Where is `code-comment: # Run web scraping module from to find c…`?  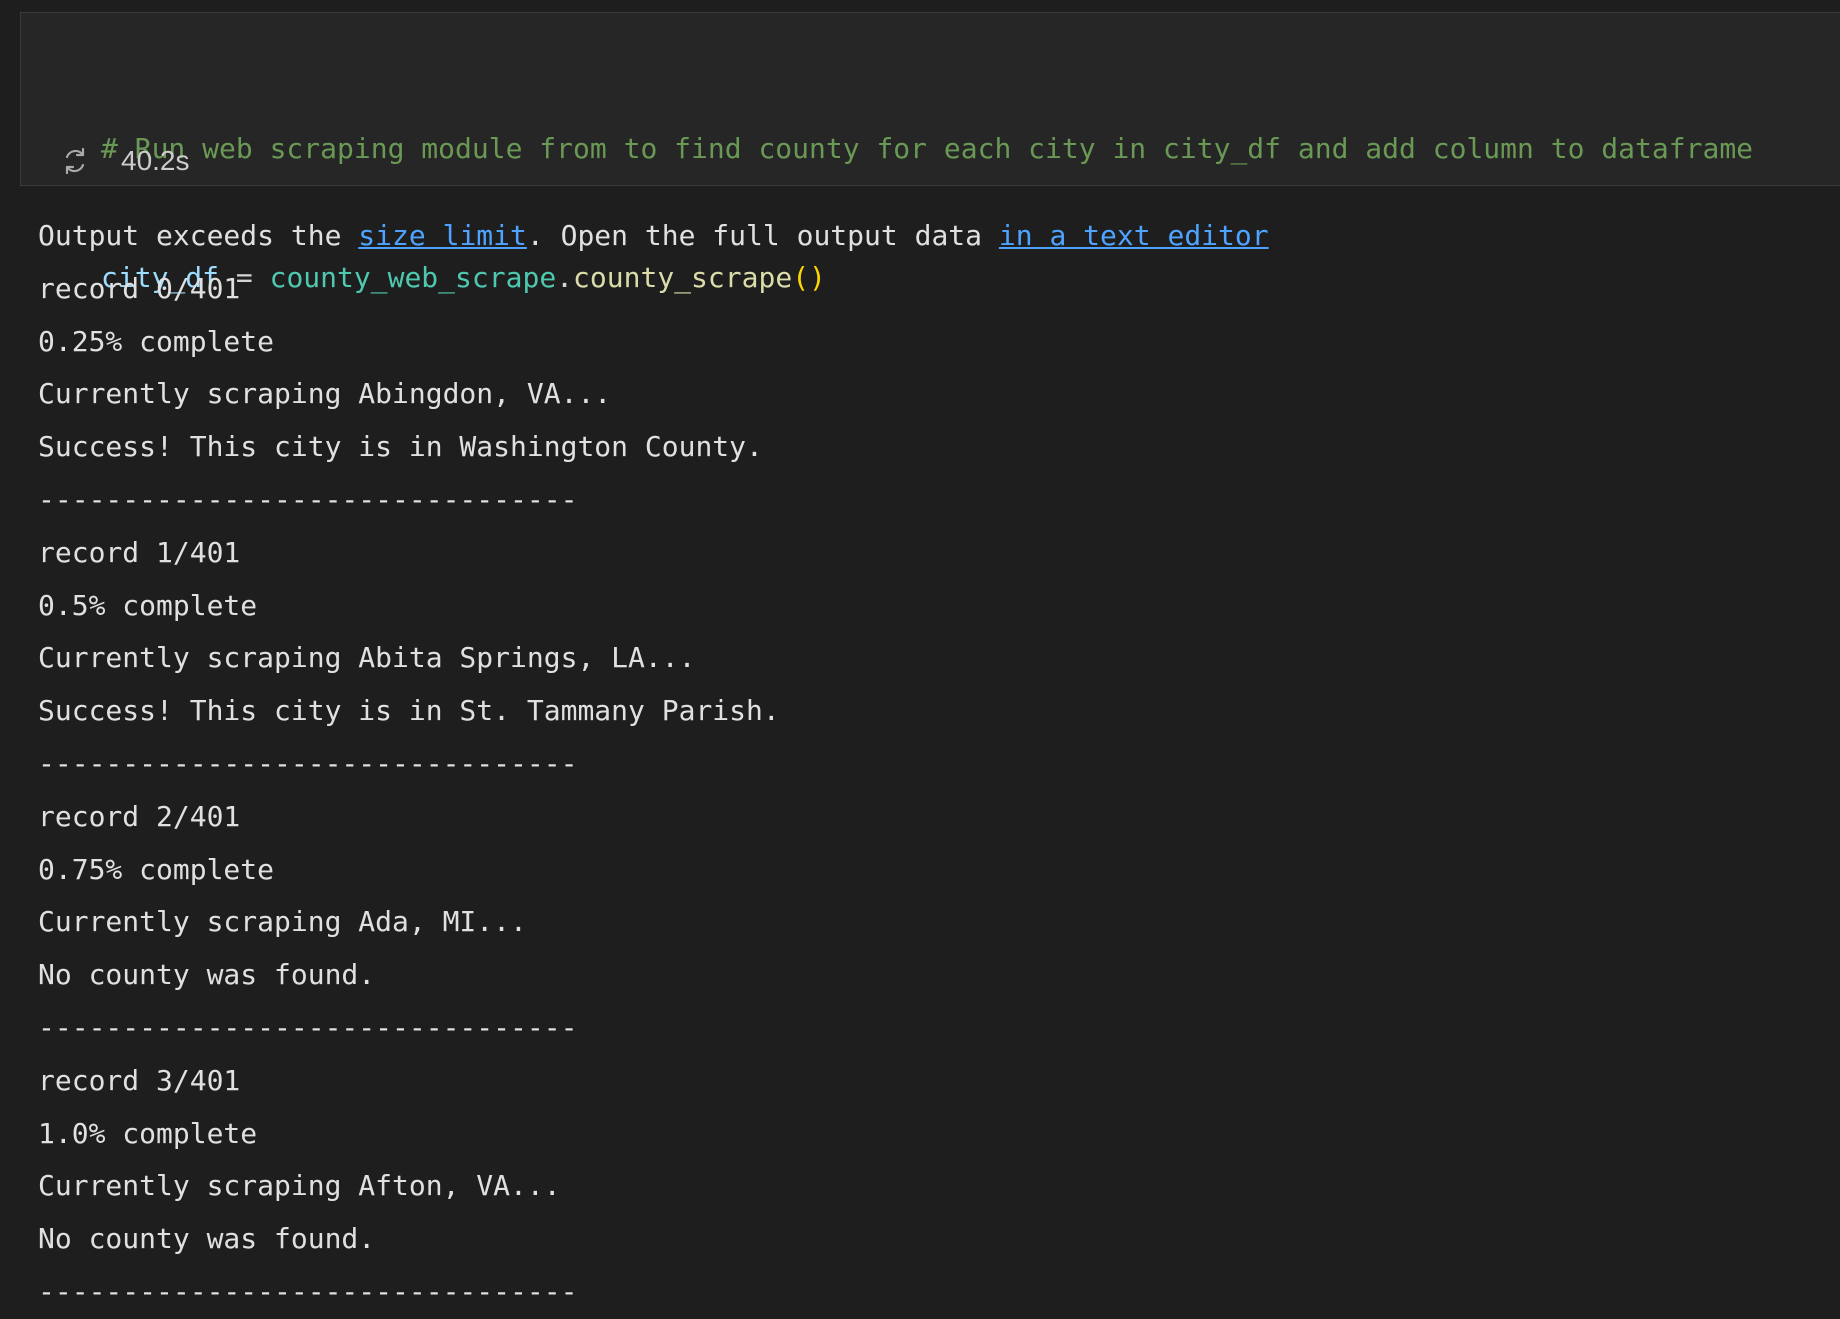
code-comment: # Run web scraping module from to find c… is located at coordinates (927, 148).